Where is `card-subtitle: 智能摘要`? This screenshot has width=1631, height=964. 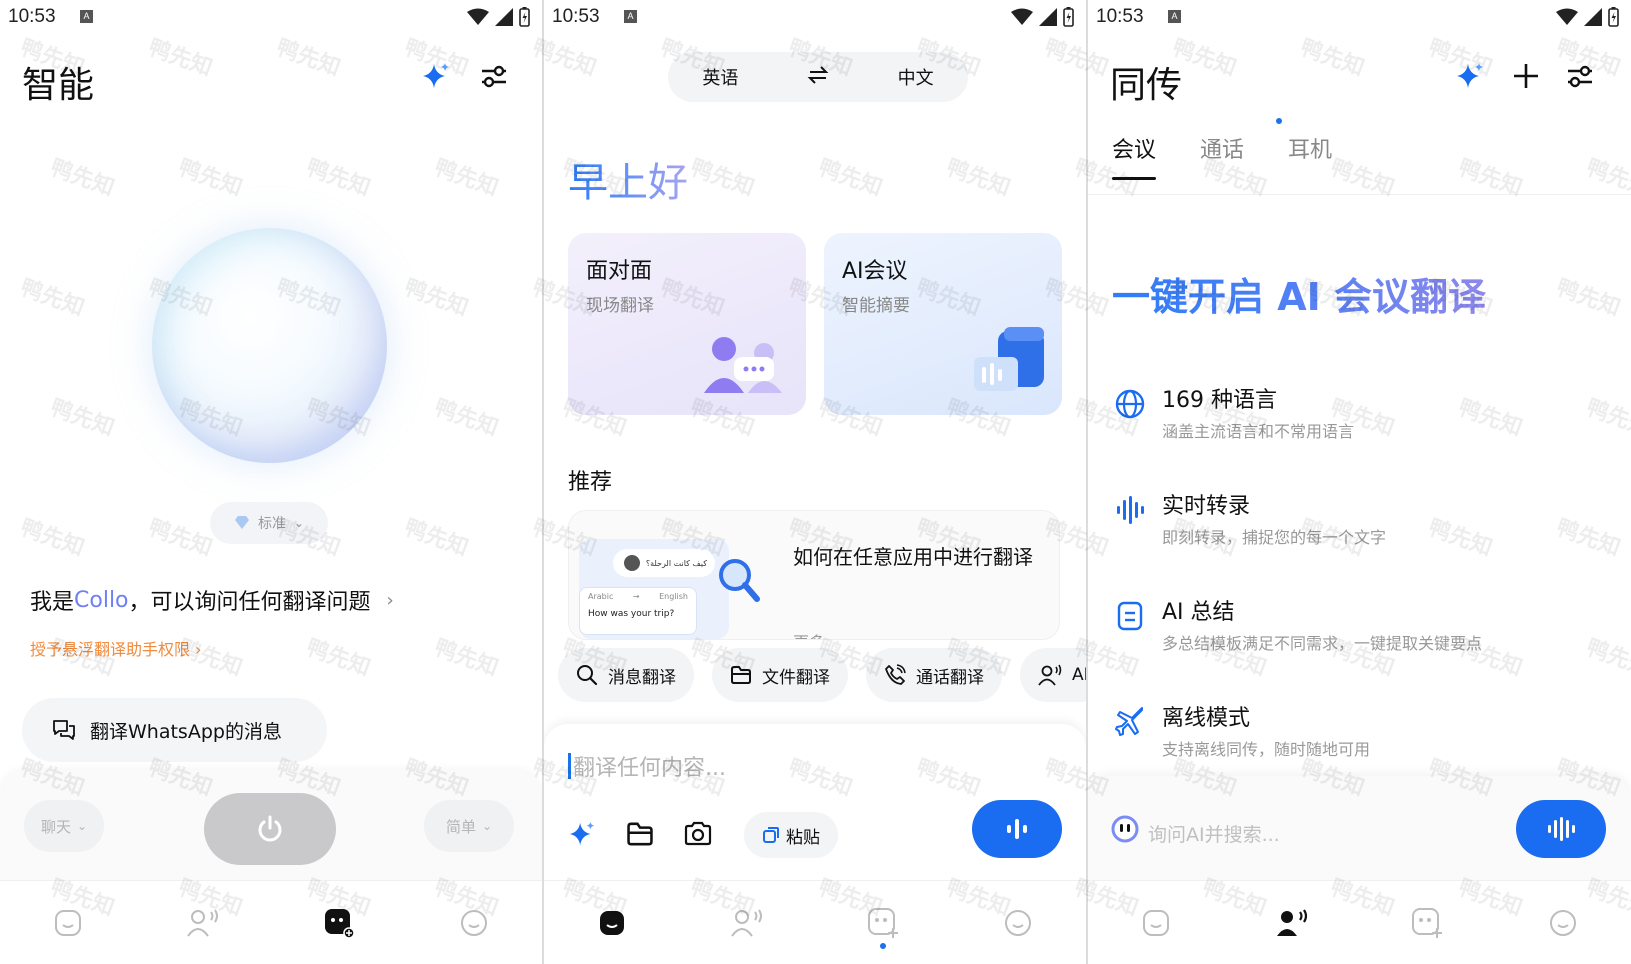
card-subtitle: 智能摘要 is located at coordinates (876, 306).